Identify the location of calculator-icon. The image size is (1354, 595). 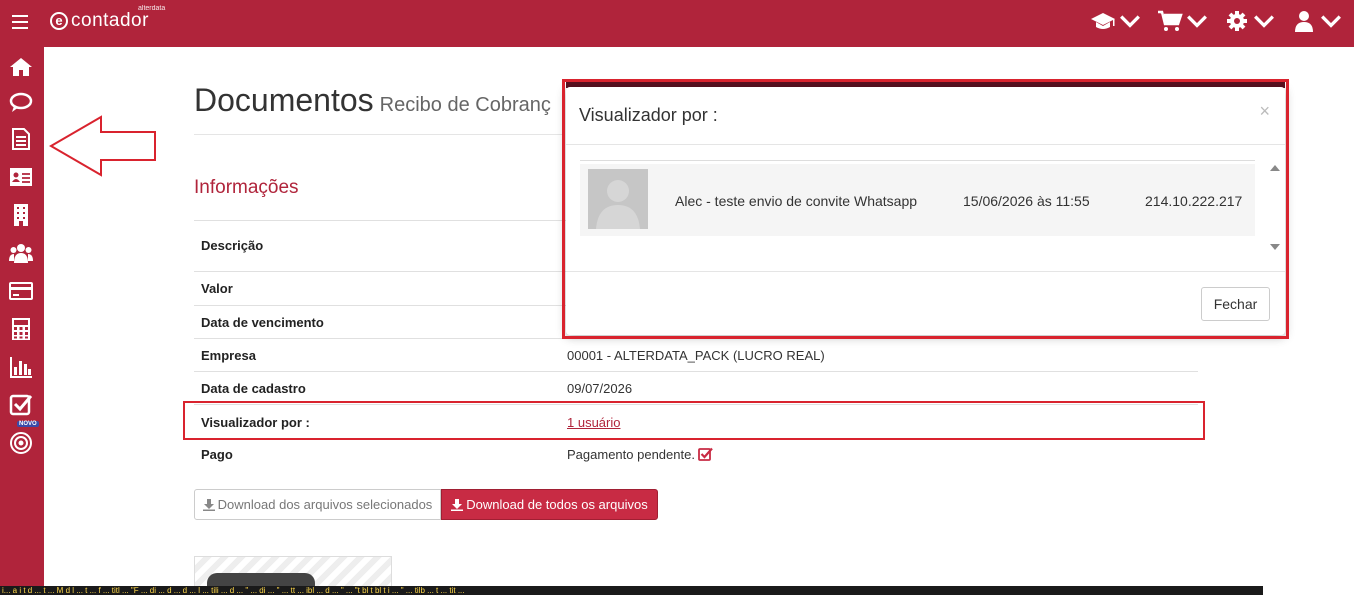
(21, 329).